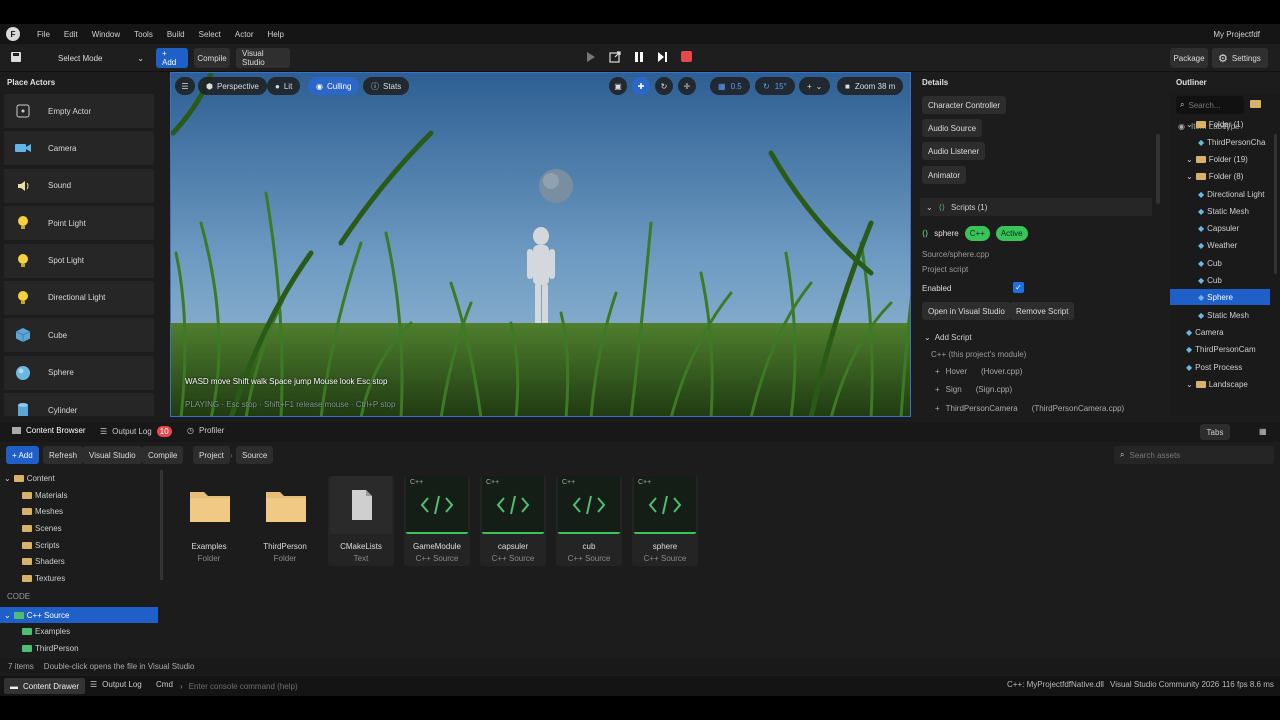 The image size is (1280, 720). What do you see at coordinates (775, 86) in the screenshot?
I see `rotation-snap-button: ↻ 15°` at bounding box center [775, 86].